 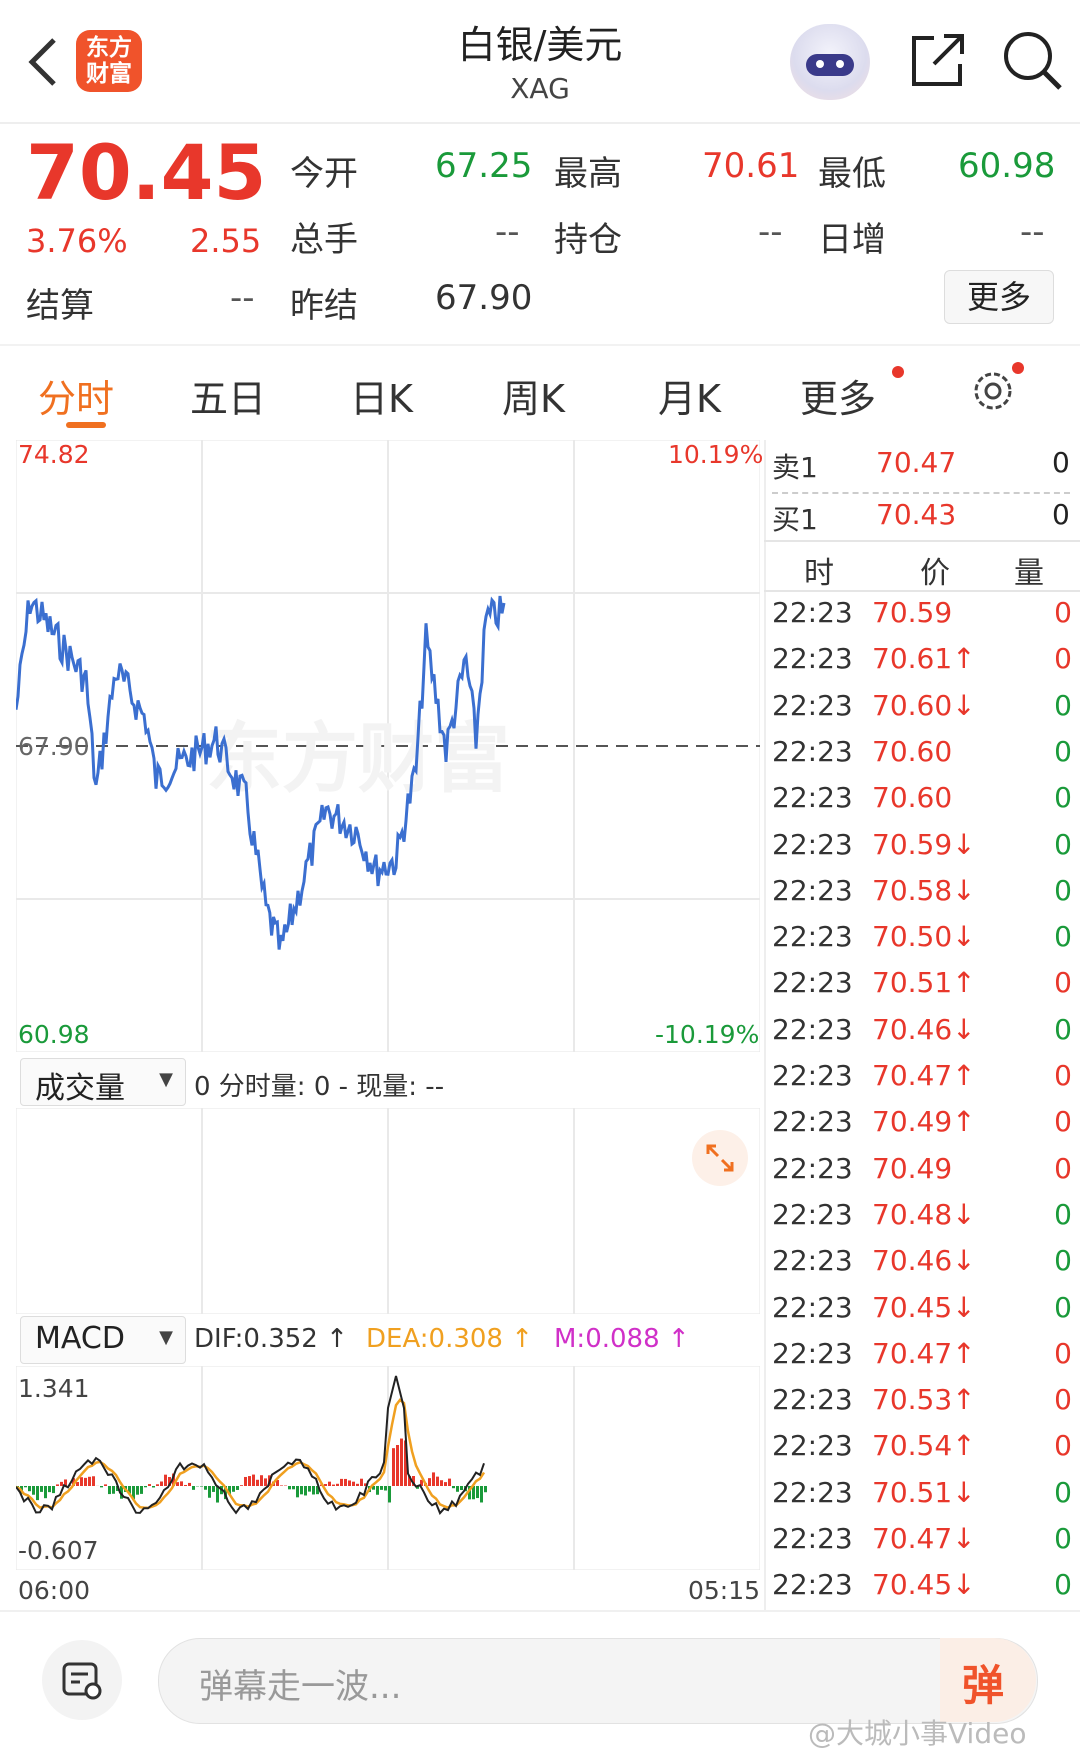 I want to click on tab-month-k: 月K, so click(x=689, y=395).